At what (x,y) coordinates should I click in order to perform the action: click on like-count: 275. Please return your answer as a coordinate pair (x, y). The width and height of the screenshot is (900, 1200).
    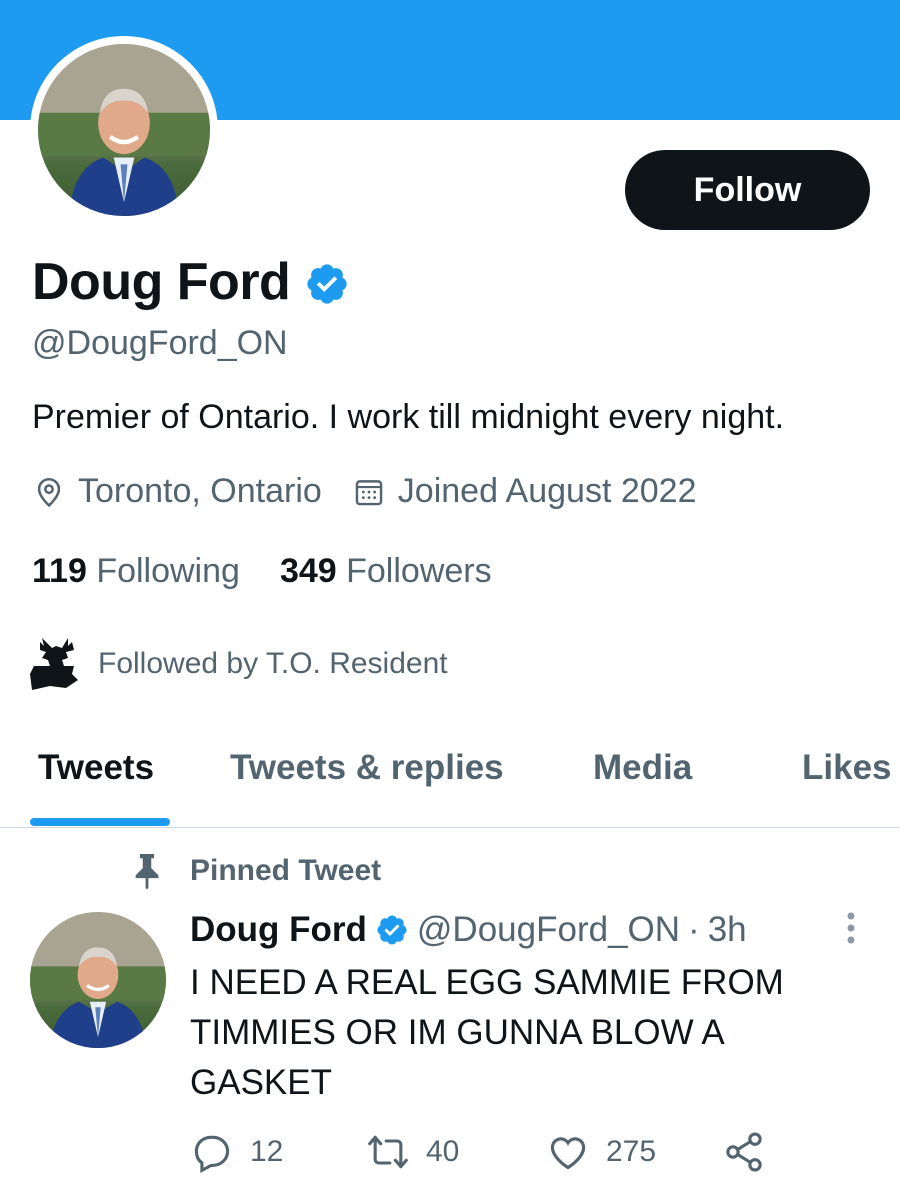
    Looking at the image, I should click on (631, 1151).